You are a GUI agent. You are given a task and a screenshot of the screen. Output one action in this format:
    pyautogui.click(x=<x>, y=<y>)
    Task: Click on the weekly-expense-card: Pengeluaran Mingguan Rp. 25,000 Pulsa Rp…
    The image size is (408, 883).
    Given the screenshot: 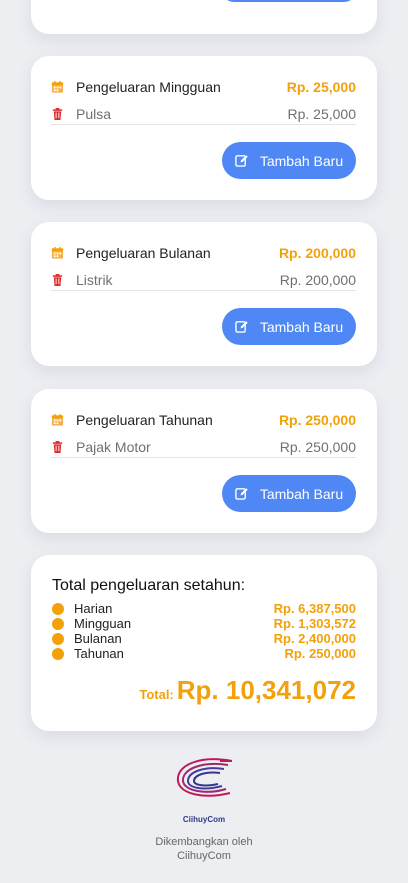 What is the action you would take?
    pyautogui.click(x=204, y=128)
    